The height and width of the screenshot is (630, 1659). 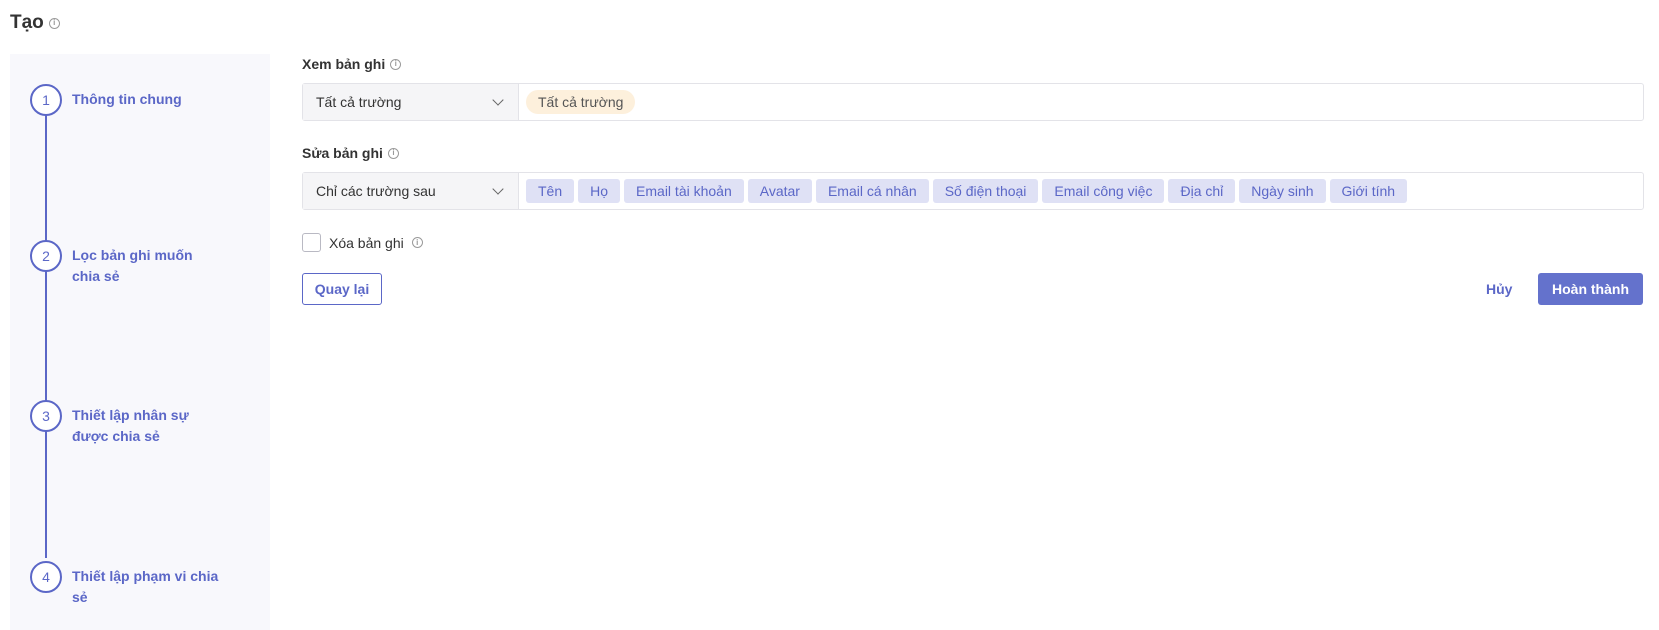 I want to click on step-number: 3, so click(x=46, y=416).